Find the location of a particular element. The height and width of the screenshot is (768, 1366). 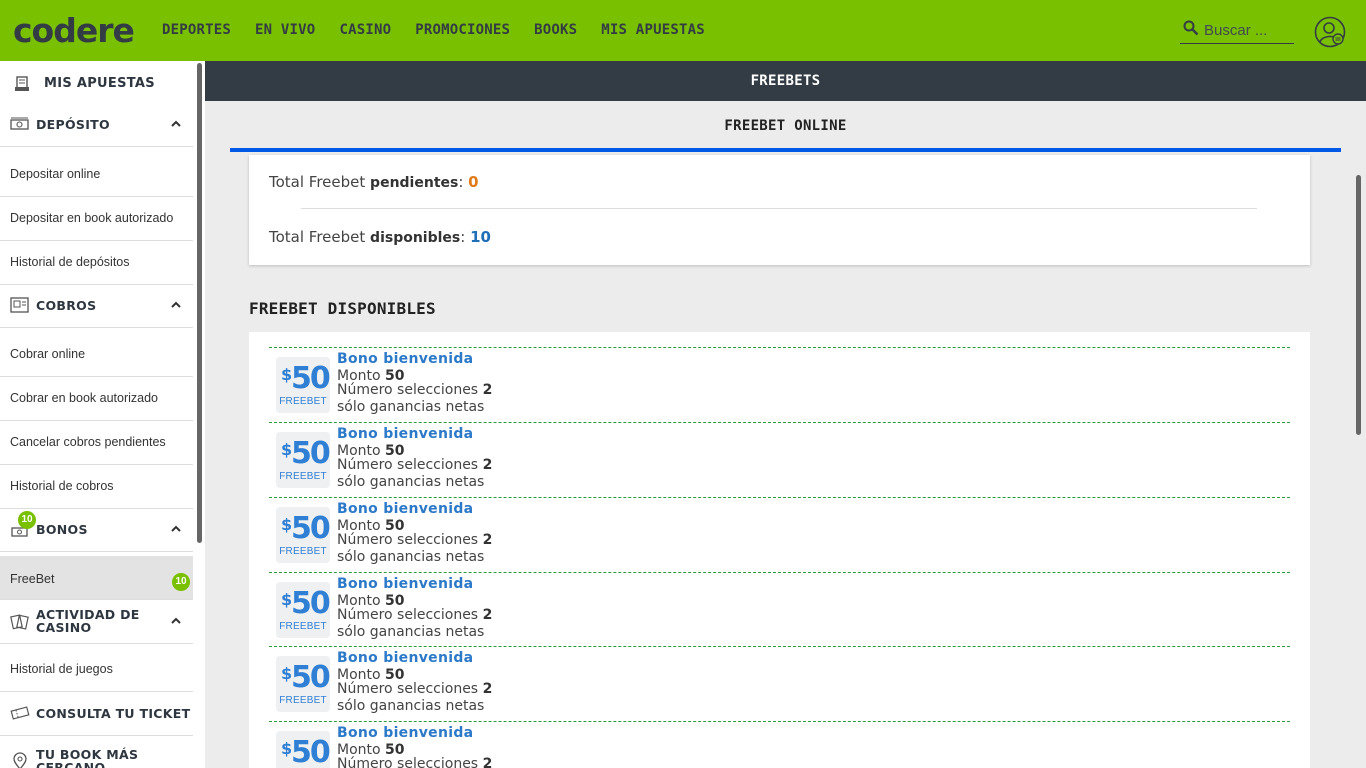

sidebar-item-historial-juegos: Historial de juegos is located at coordinates (96, 670).